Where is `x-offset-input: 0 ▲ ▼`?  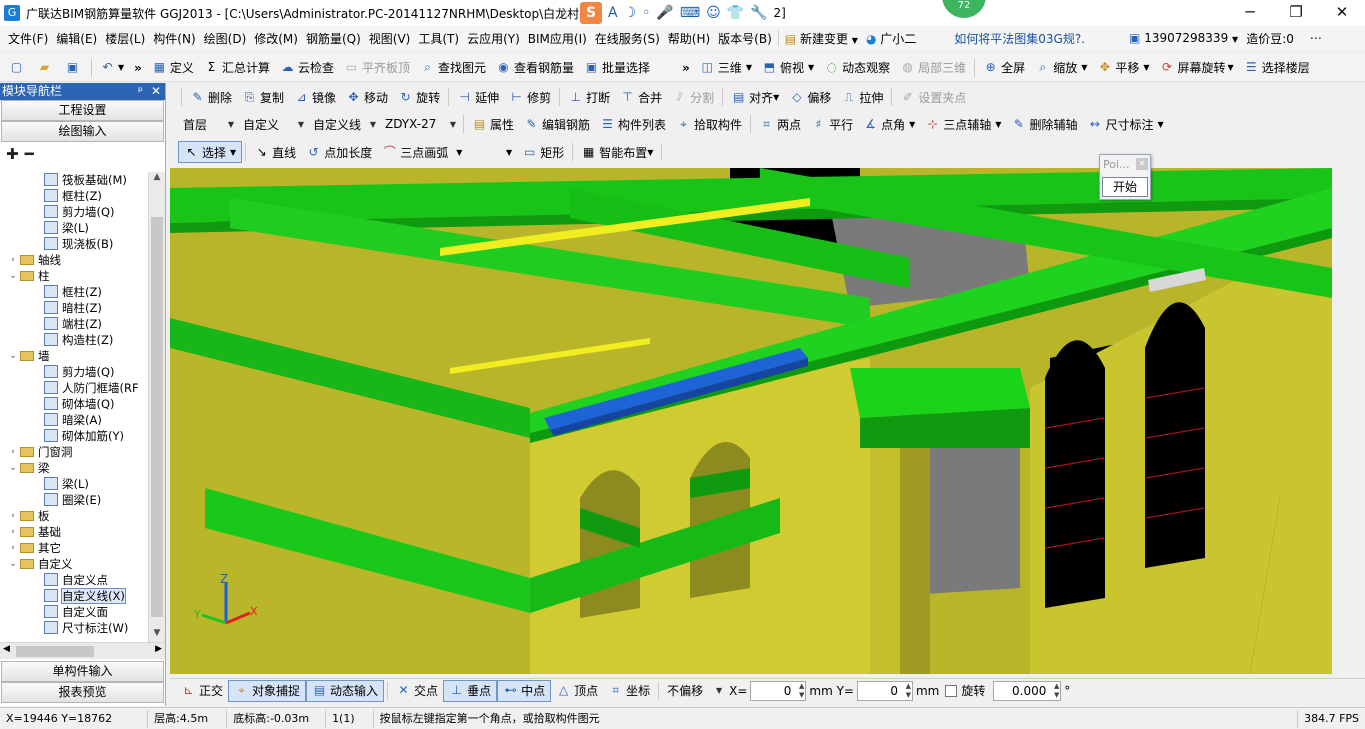
x-offset-input: 0 ▲ ▼ is located at coordinates (778, 690).